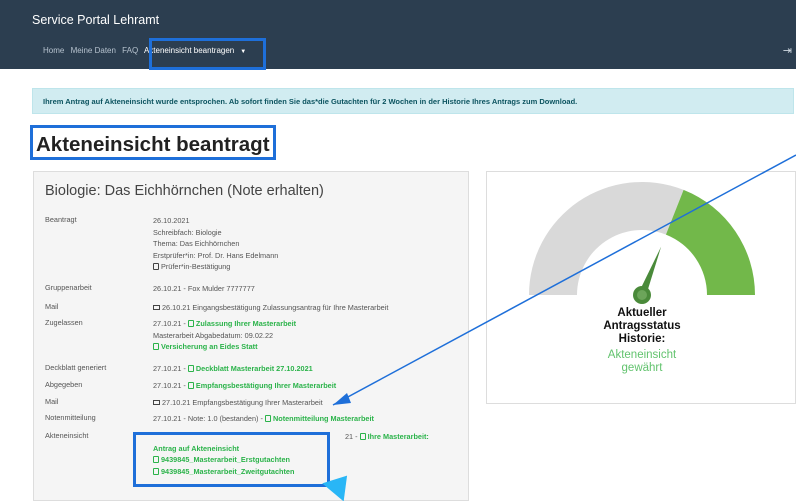 Image resolution: width=796 pixels, height=501 pixels. I want to click on row-label: Beantragt, so click(61, 219).